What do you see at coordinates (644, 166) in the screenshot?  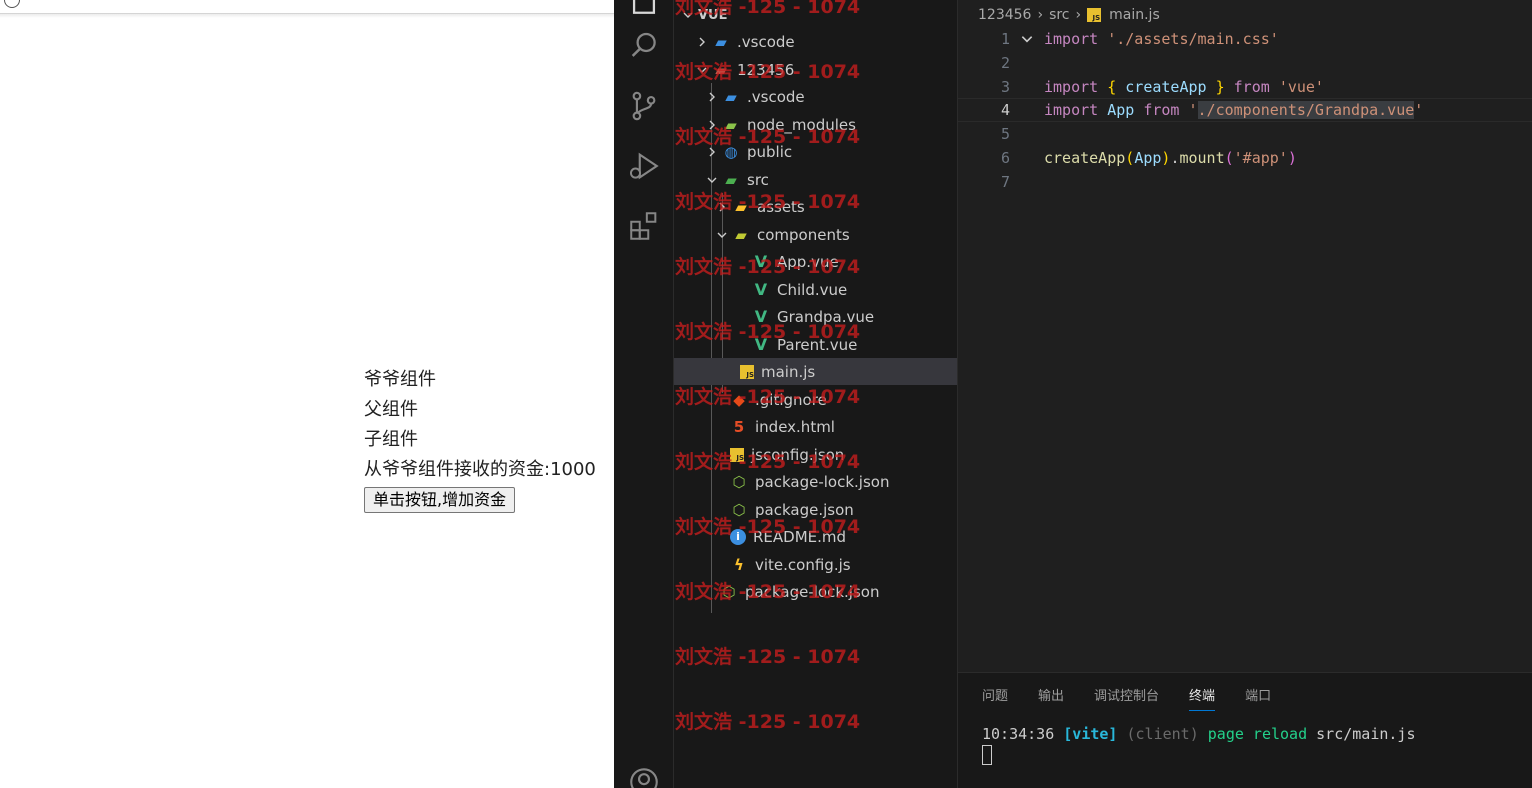 I see `run-debug-icon` at bounding box center [644, 166].